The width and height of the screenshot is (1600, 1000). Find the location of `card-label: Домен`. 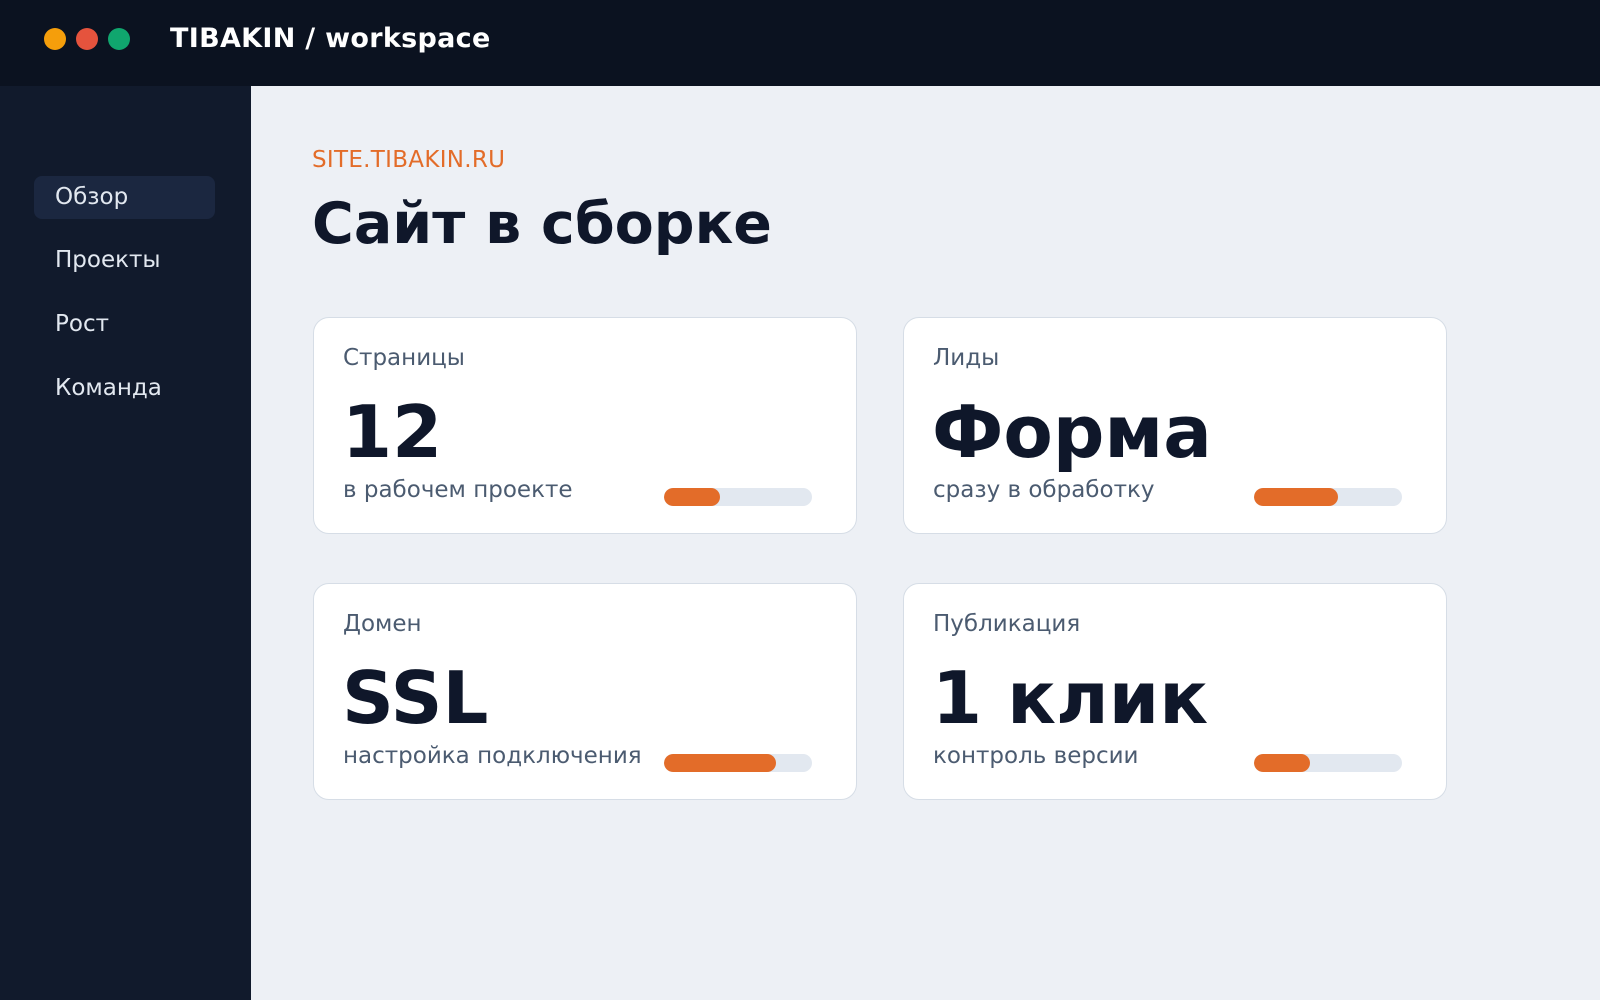

card-label: Домен is located at coordinates (382, 624).